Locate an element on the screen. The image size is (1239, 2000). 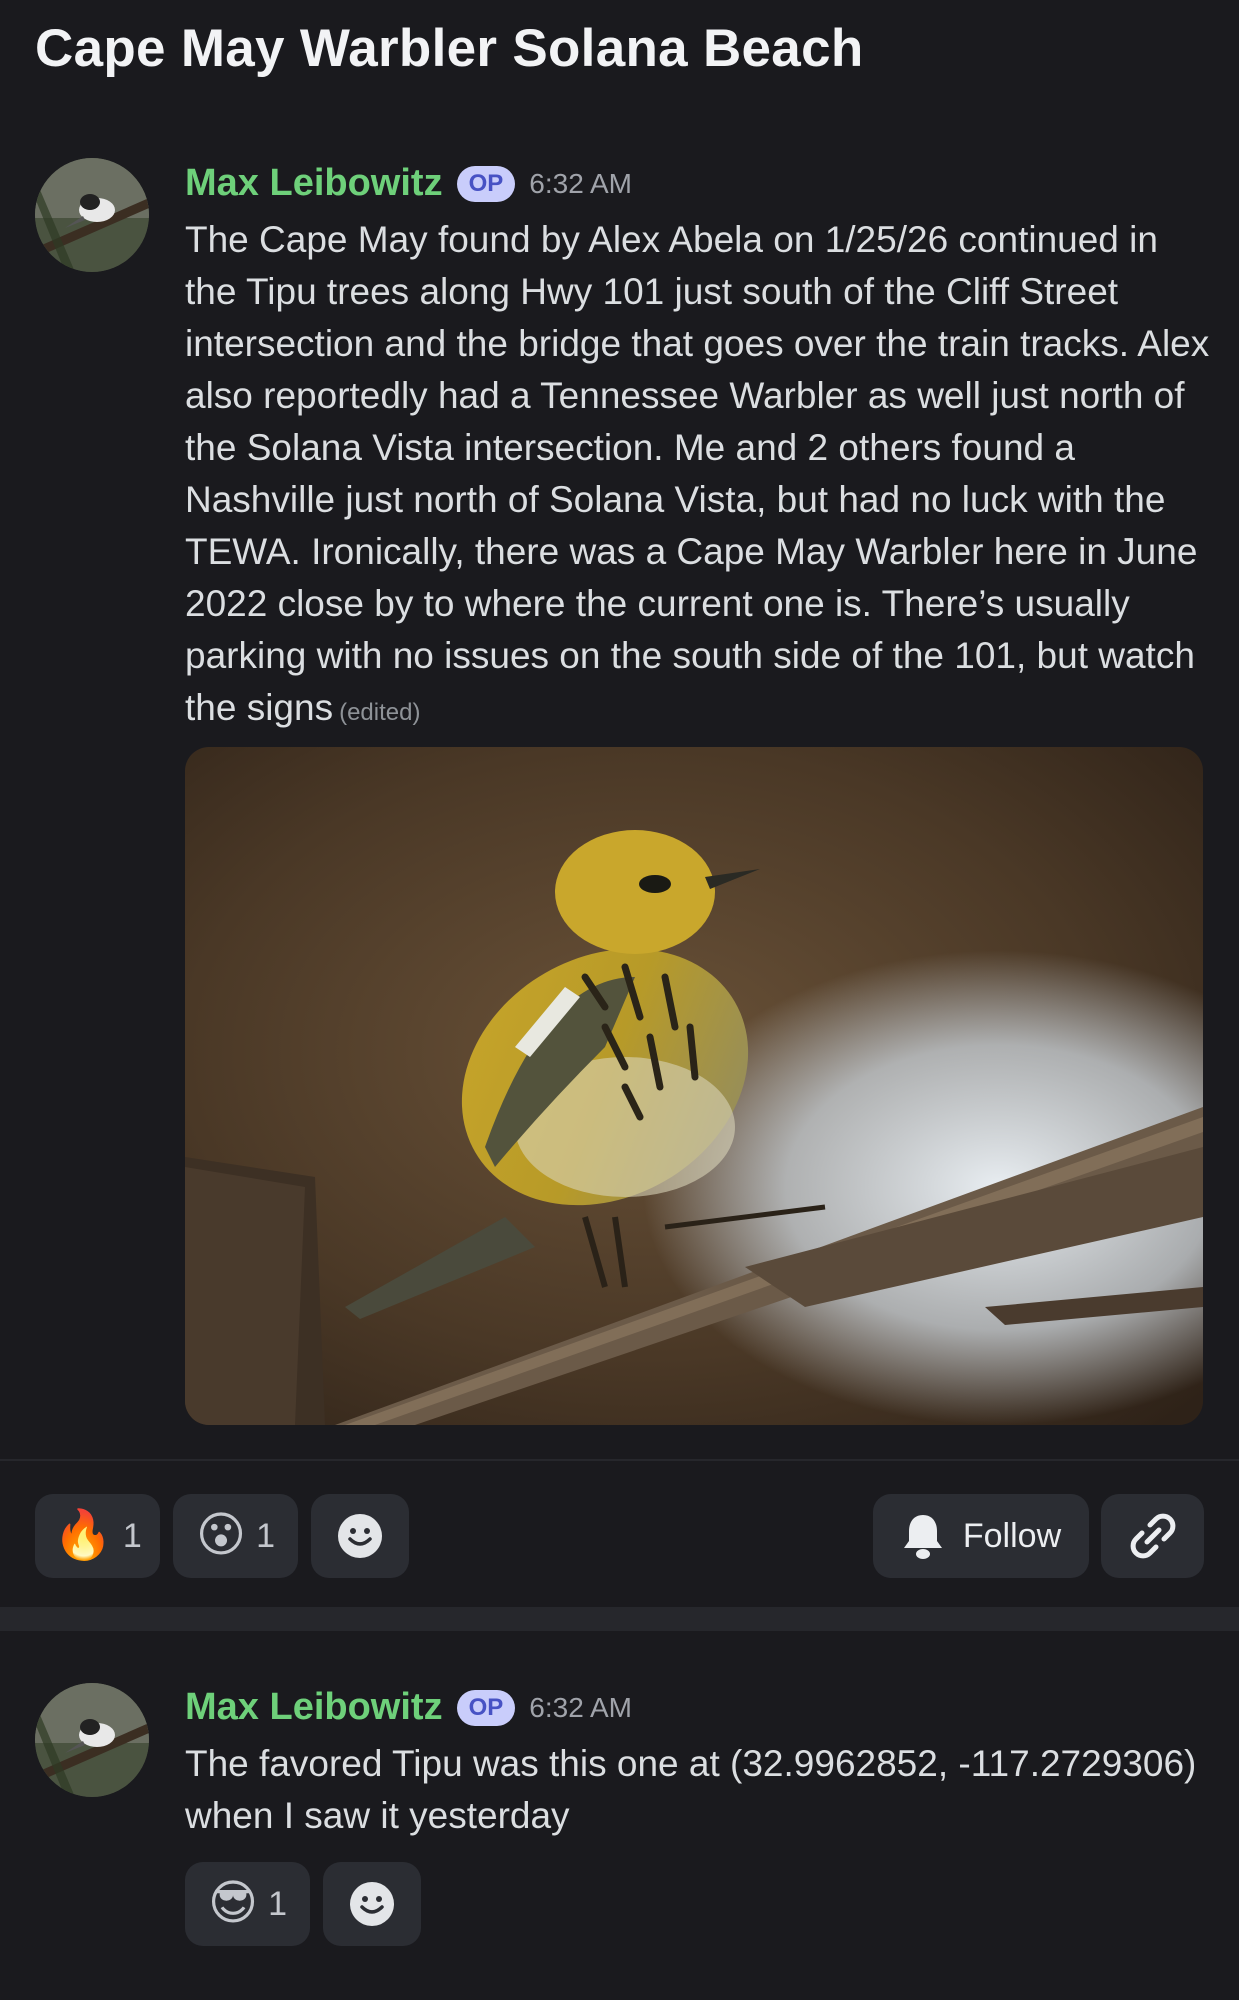
reaction-sunglasses: 😎 1 is located at coordinates (247, 1904).